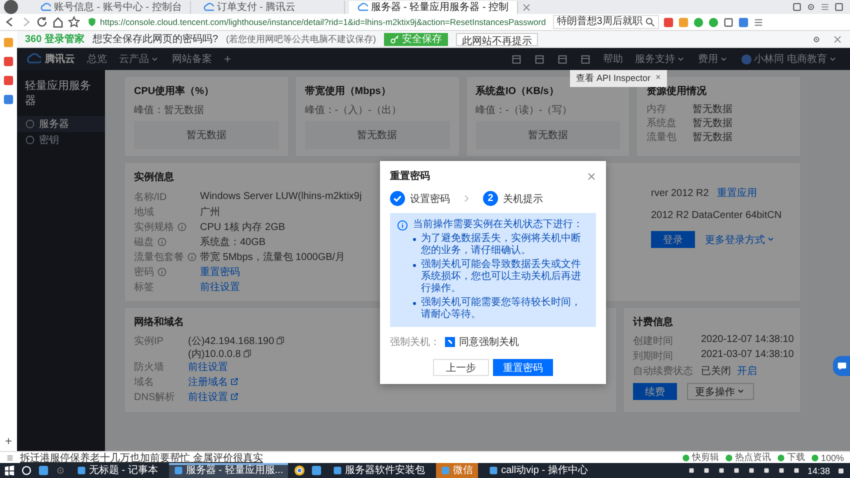 The width and height of the screenshot is (850, 478). What do you see at coordinates (9, 470) in the screenshot?
I see `windows-start-icon` at bounding box center [9, 470].